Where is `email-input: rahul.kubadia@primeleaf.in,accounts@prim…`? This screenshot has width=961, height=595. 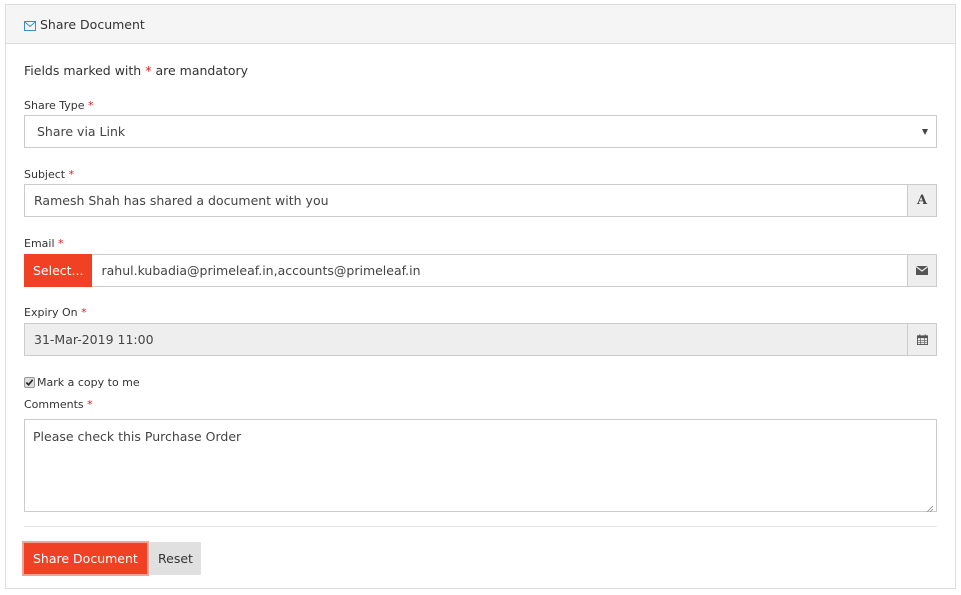 email-input: rahul.kubadia@primeleaf.in,accounts@prim… is located at coordinates (499, 270).